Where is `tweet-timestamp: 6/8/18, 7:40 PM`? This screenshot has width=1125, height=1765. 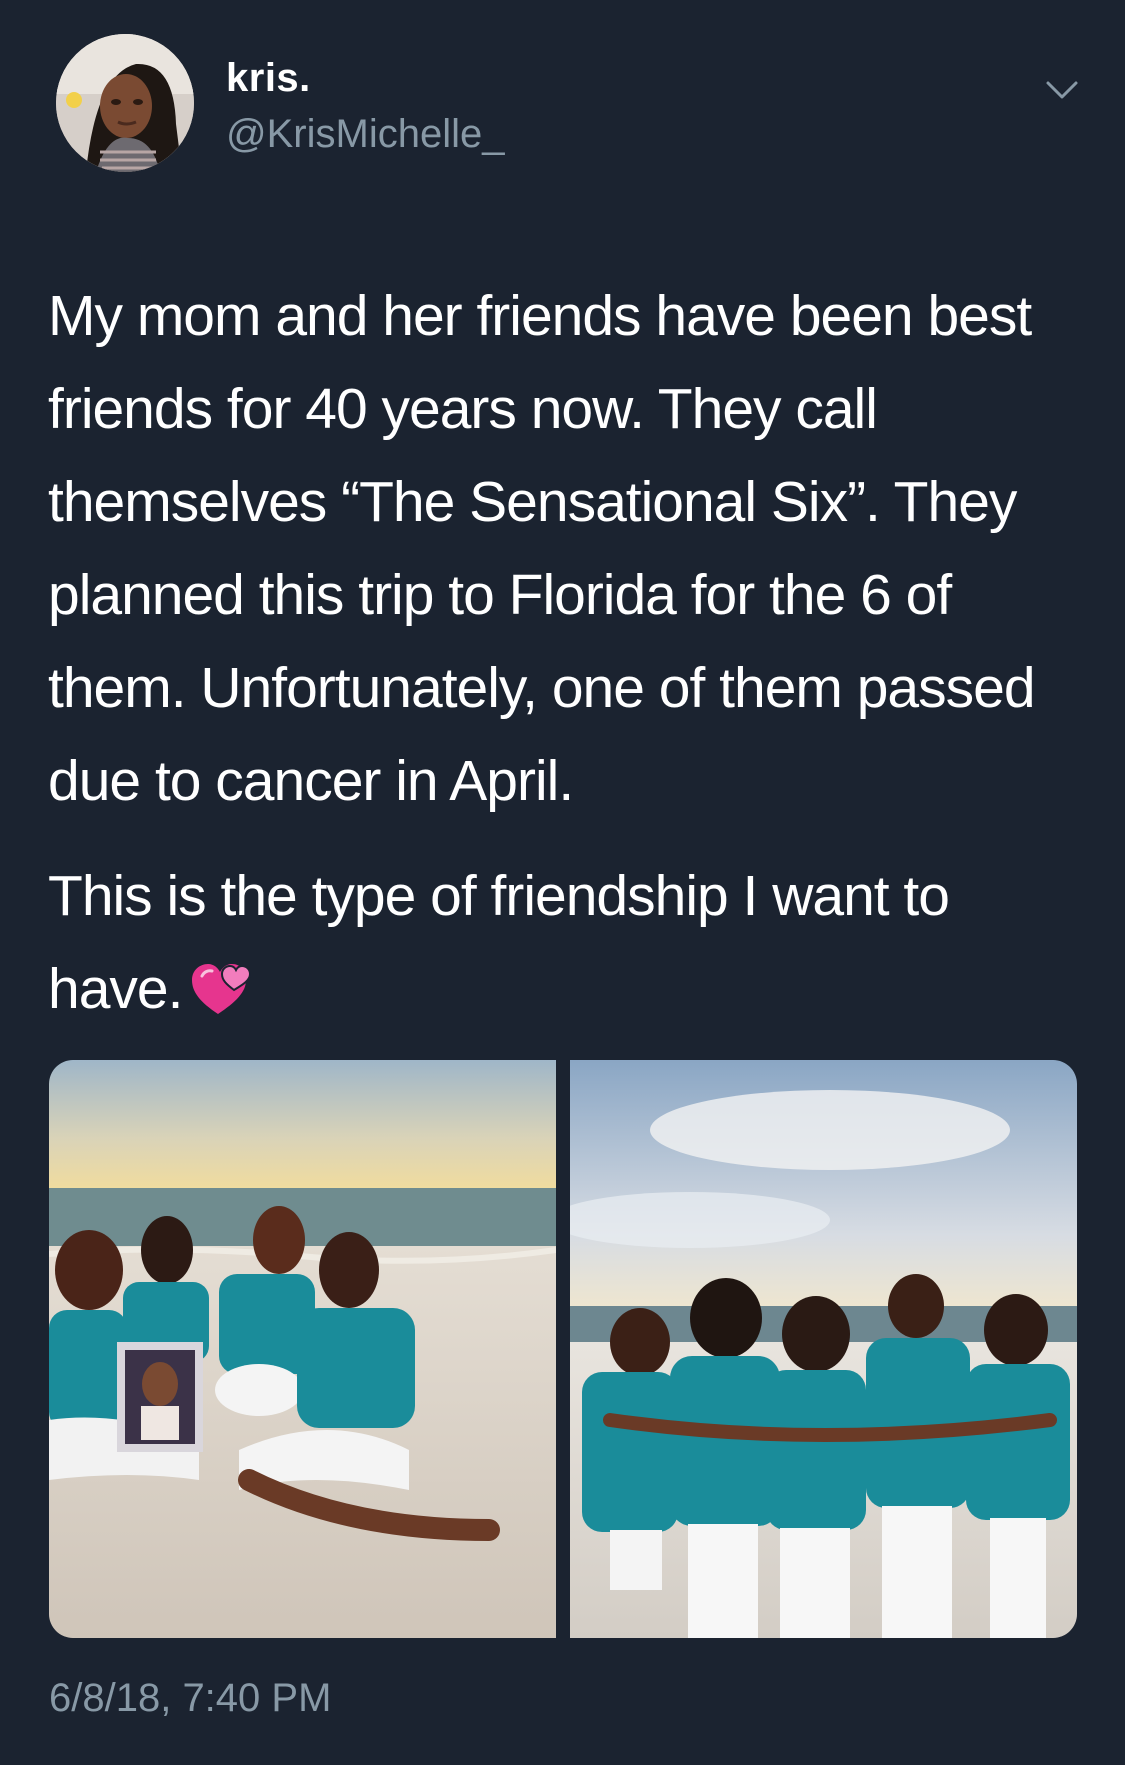 tweet-timestamp: 6/8/18, 7:40 PM is located at coordinates (190, 1698).